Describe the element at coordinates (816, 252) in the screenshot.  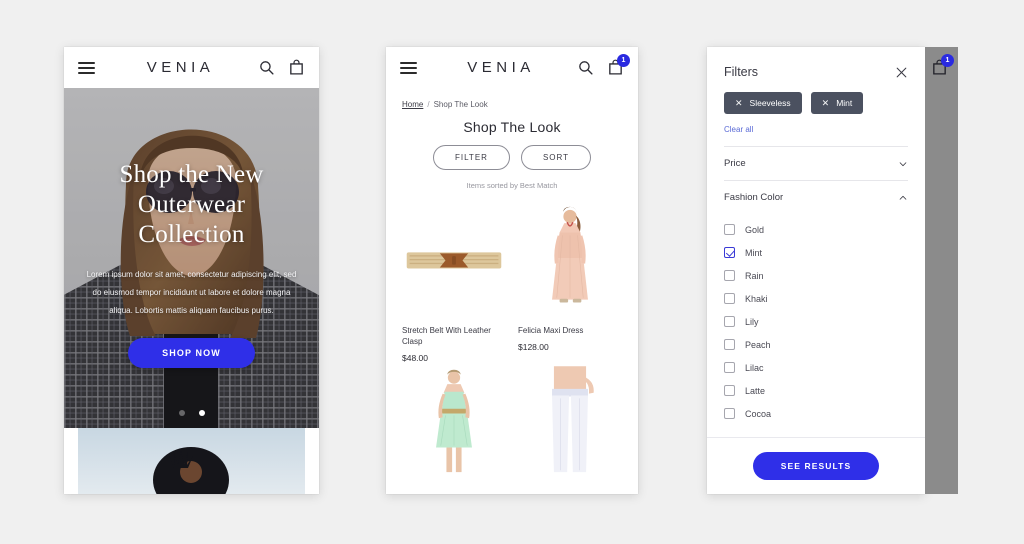
I see `color-option-mint: Mint` at that location.